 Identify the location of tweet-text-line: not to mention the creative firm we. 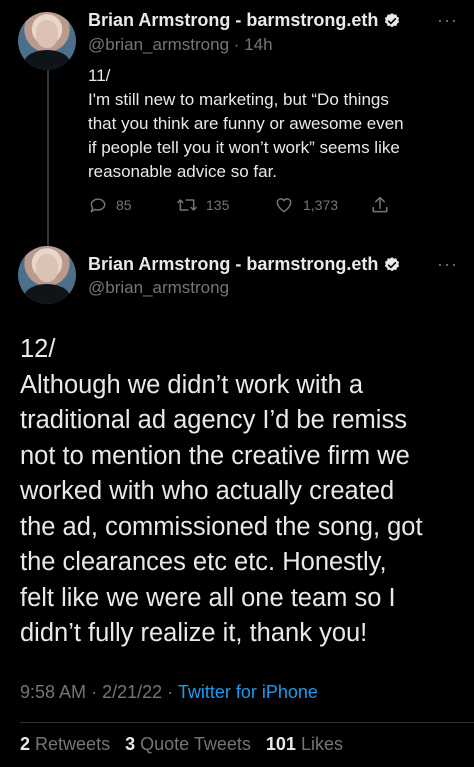
(215, 455).